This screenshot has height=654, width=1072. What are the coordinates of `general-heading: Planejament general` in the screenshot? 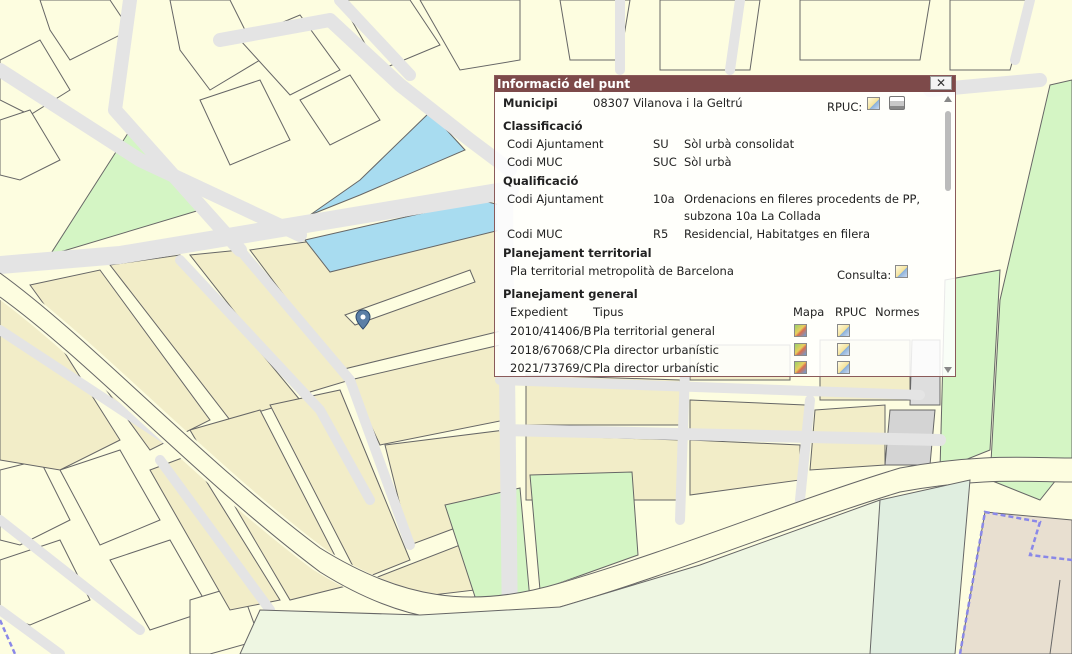 It's located at (570, 294).